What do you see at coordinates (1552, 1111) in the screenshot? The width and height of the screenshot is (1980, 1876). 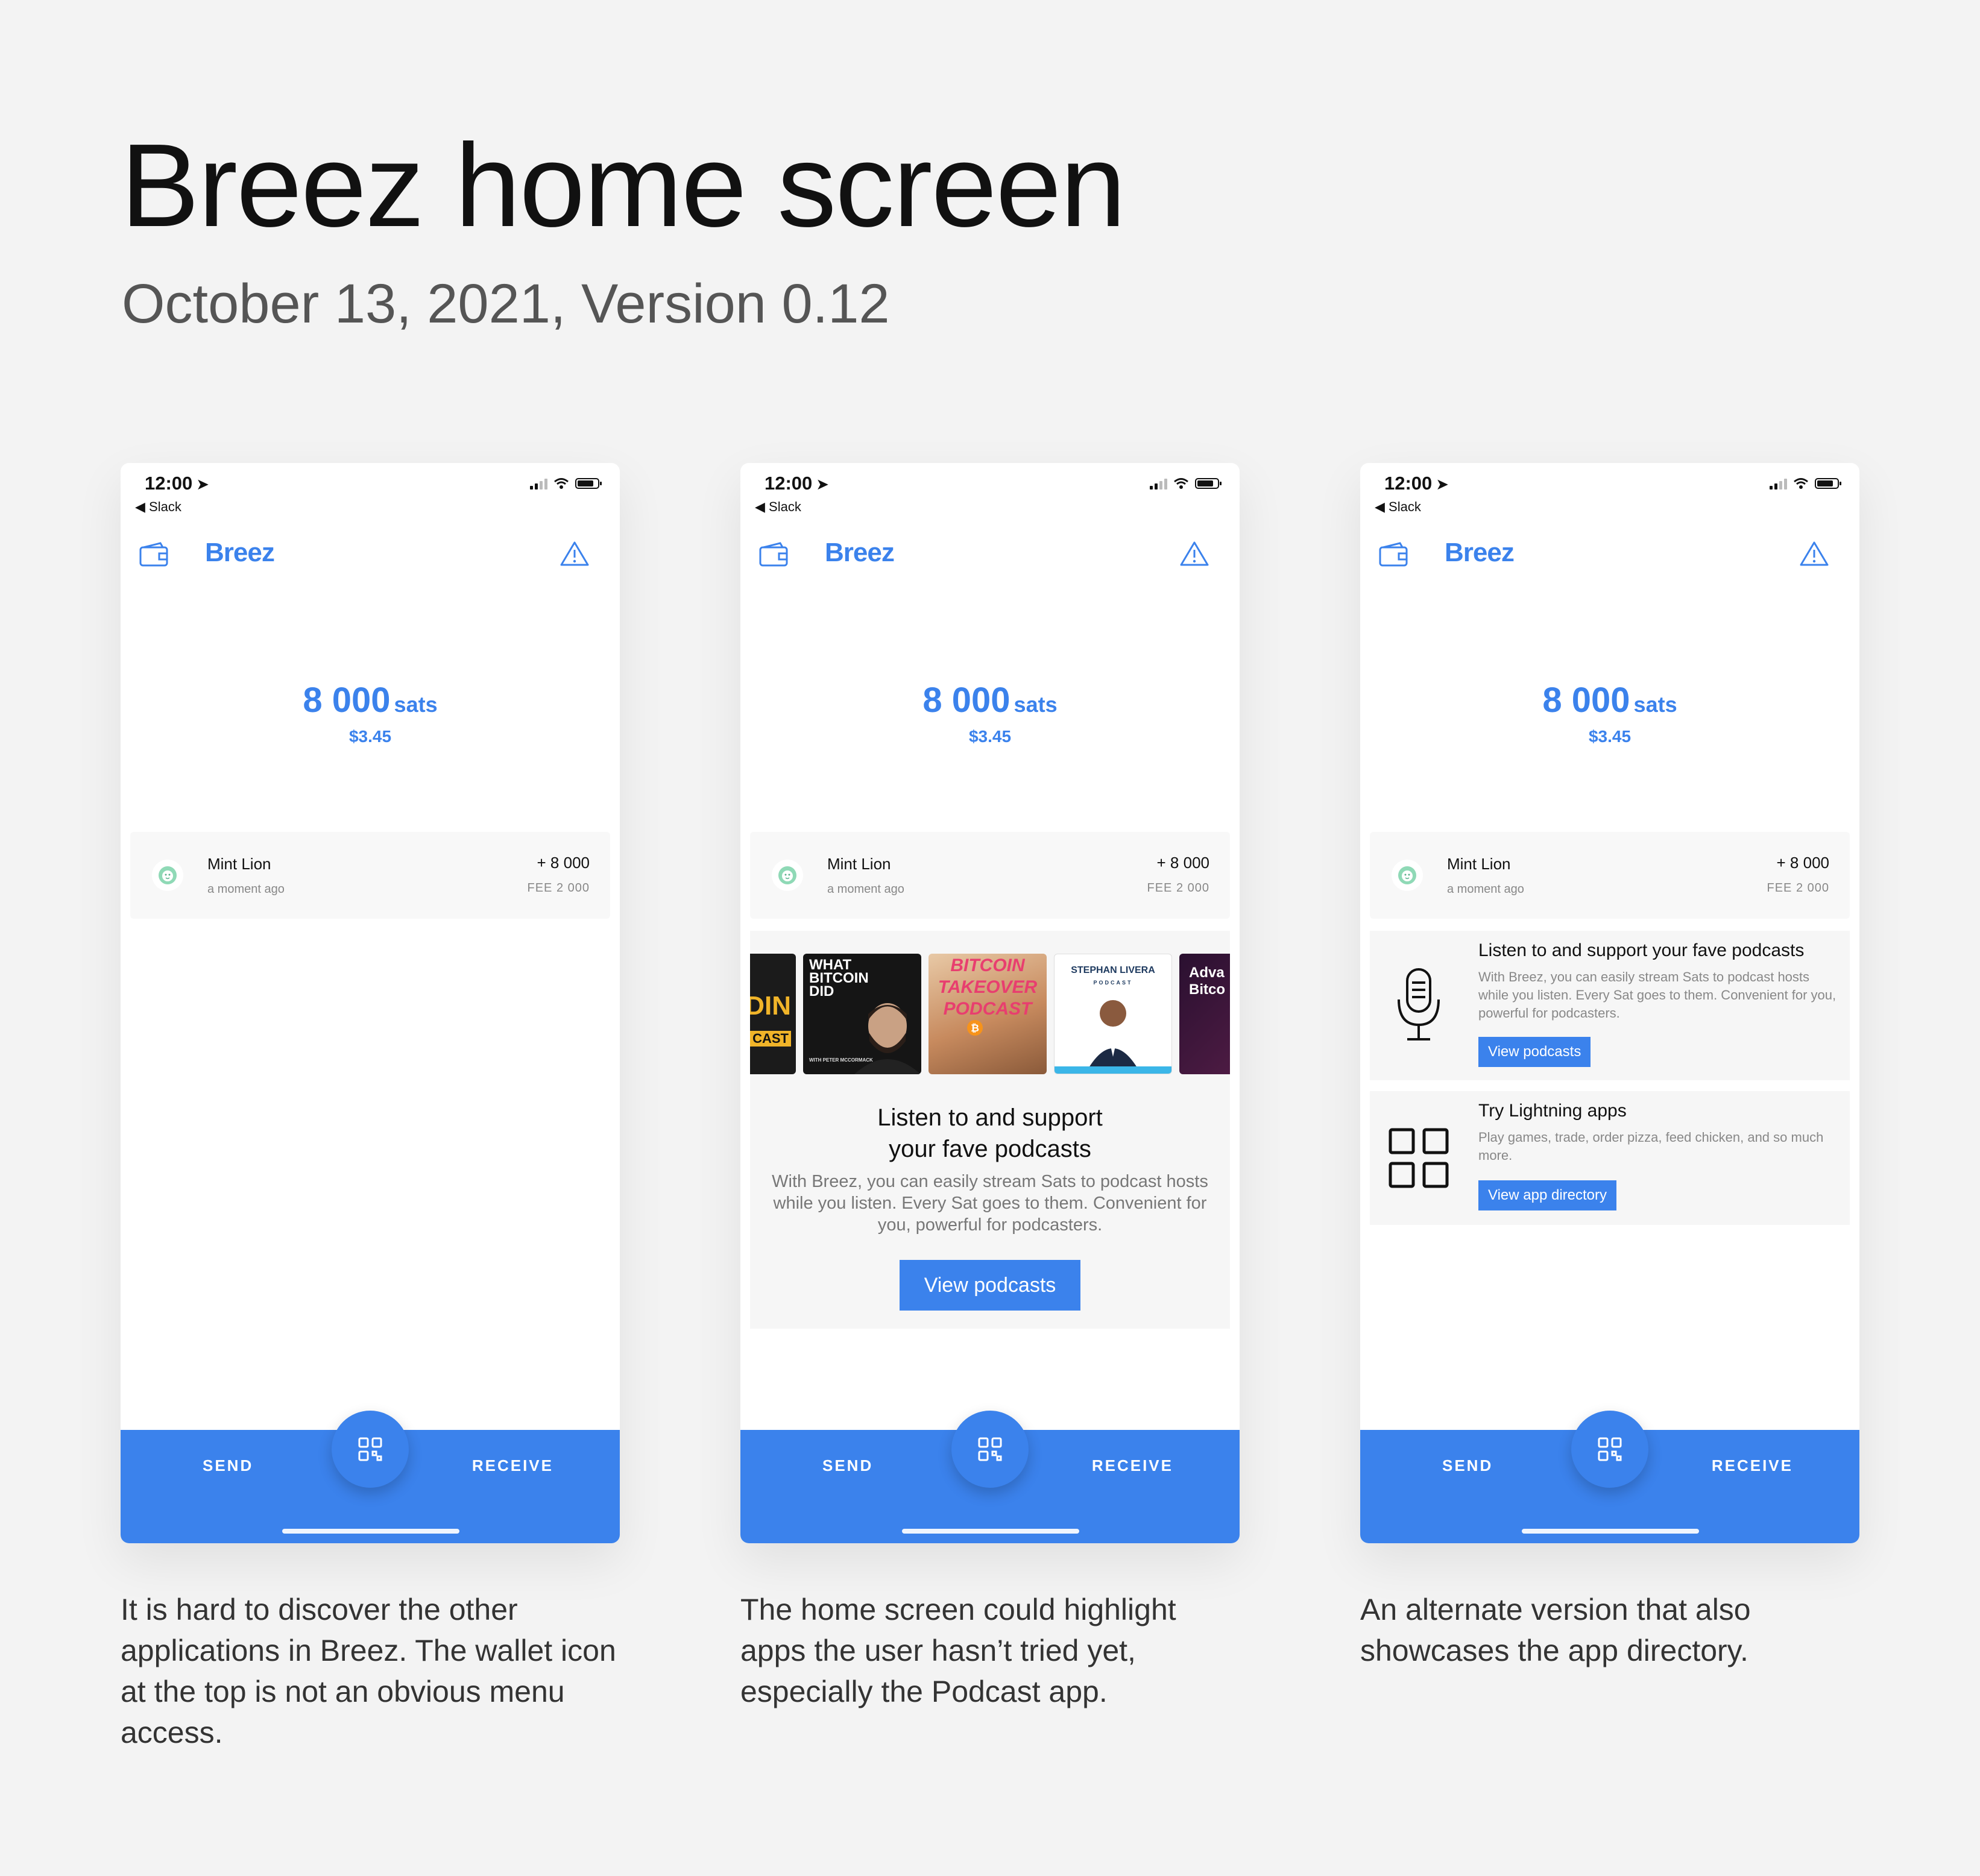 I see `feature-title: Try Lightning apps` at bounding box center [1552, 1111].